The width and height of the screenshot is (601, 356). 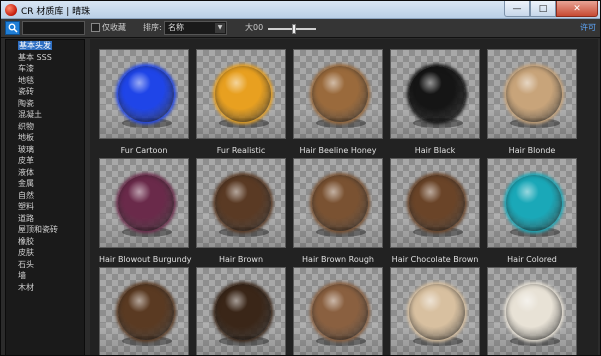 I want to click on category-item: 皮肤, so click(x=45, y=253).